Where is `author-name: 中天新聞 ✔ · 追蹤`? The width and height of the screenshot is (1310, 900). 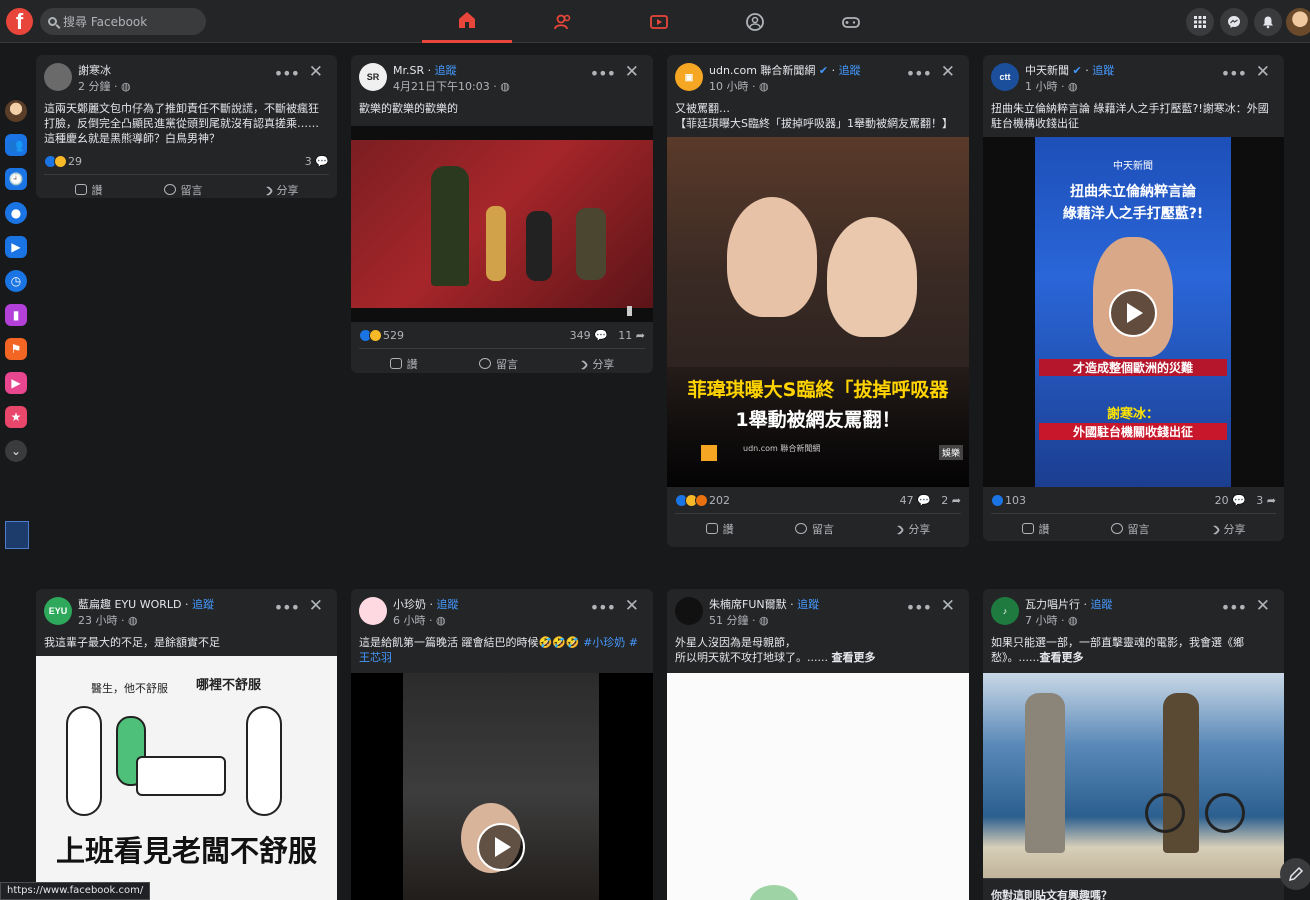 author-name: 中天新聞 ✔ · 追蹤 is located at coordinates (1069, 70).